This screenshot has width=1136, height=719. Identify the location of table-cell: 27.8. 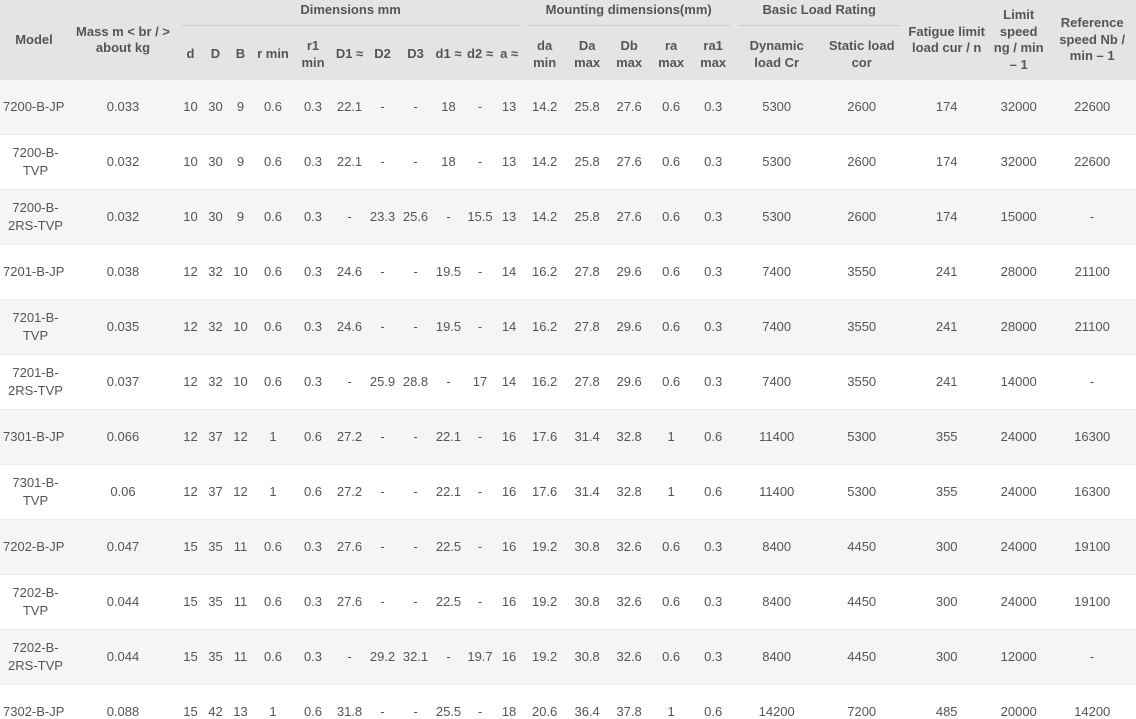
(587, 327).